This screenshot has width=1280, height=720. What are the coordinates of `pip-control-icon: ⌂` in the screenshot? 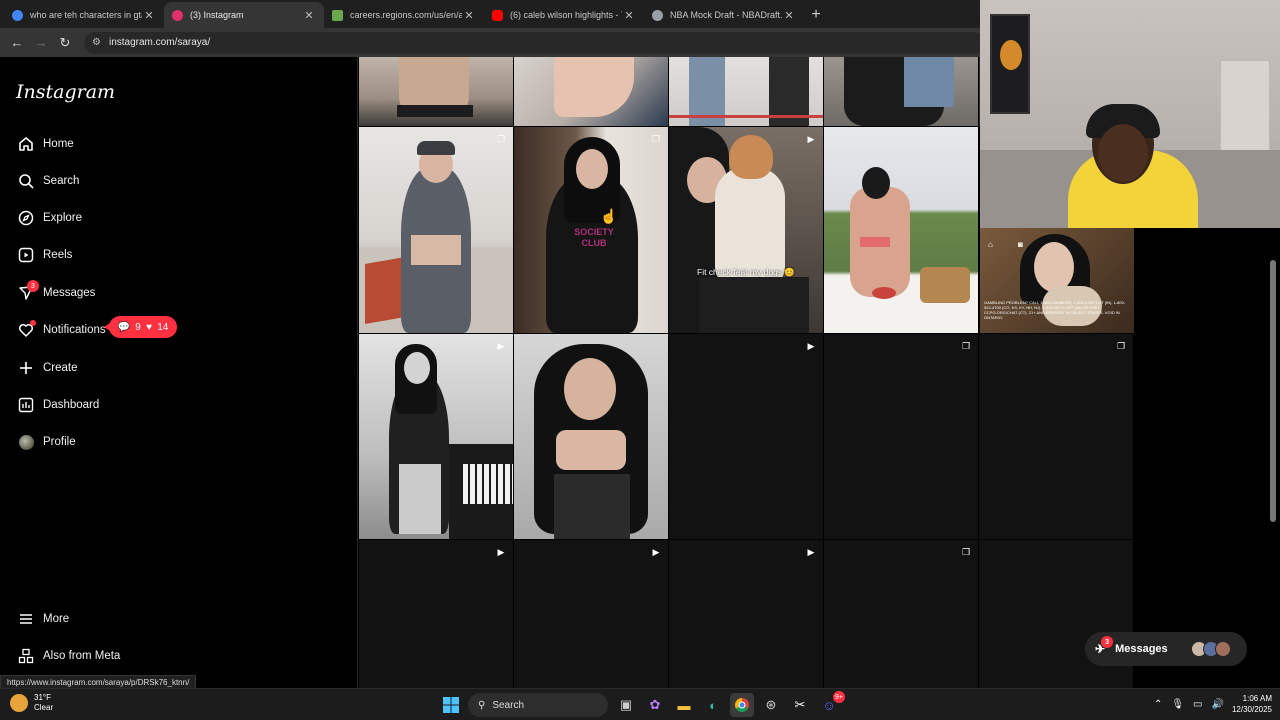 It's located at (990, 244).